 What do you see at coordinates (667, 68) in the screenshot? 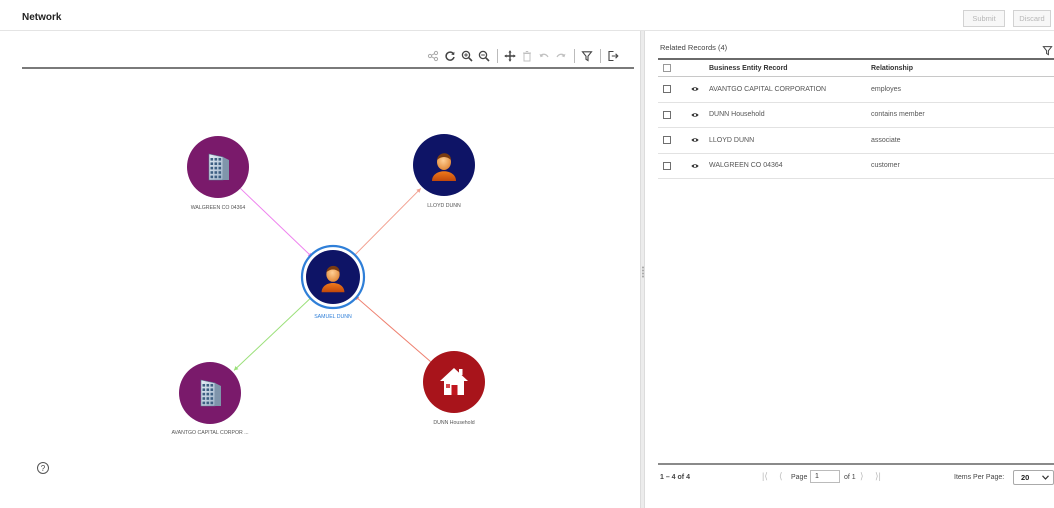
I see `select-all-checkbox` at bounding box center [667, 68].